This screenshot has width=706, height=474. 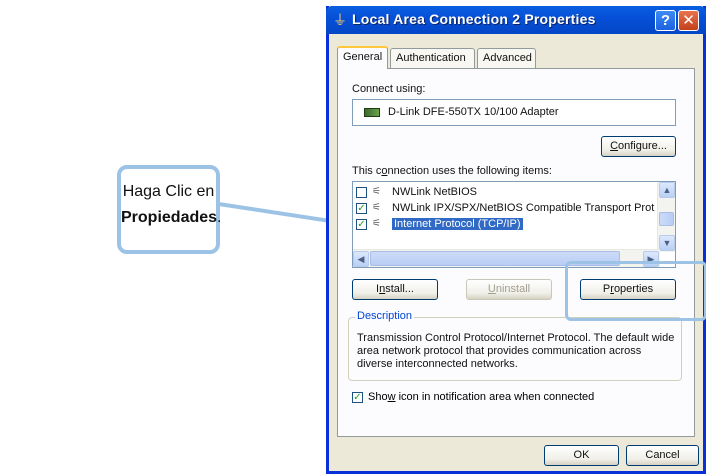 What do you see at coordinates (635, 291) in the screenshot?
I see `properties-highlight` at bounding box center [635, 291].